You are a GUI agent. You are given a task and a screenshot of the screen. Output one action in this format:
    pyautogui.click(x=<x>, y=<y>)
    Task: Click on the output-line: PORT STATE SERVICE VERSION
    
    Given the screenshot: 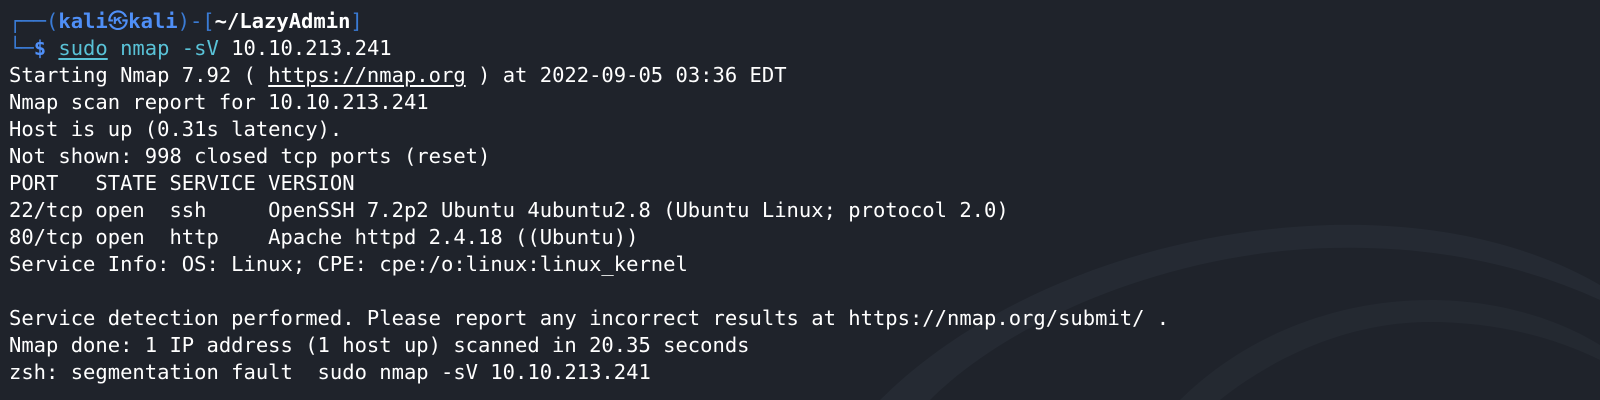 What is the action you would take?
    pyautogui.click(x=182, y=183)
    